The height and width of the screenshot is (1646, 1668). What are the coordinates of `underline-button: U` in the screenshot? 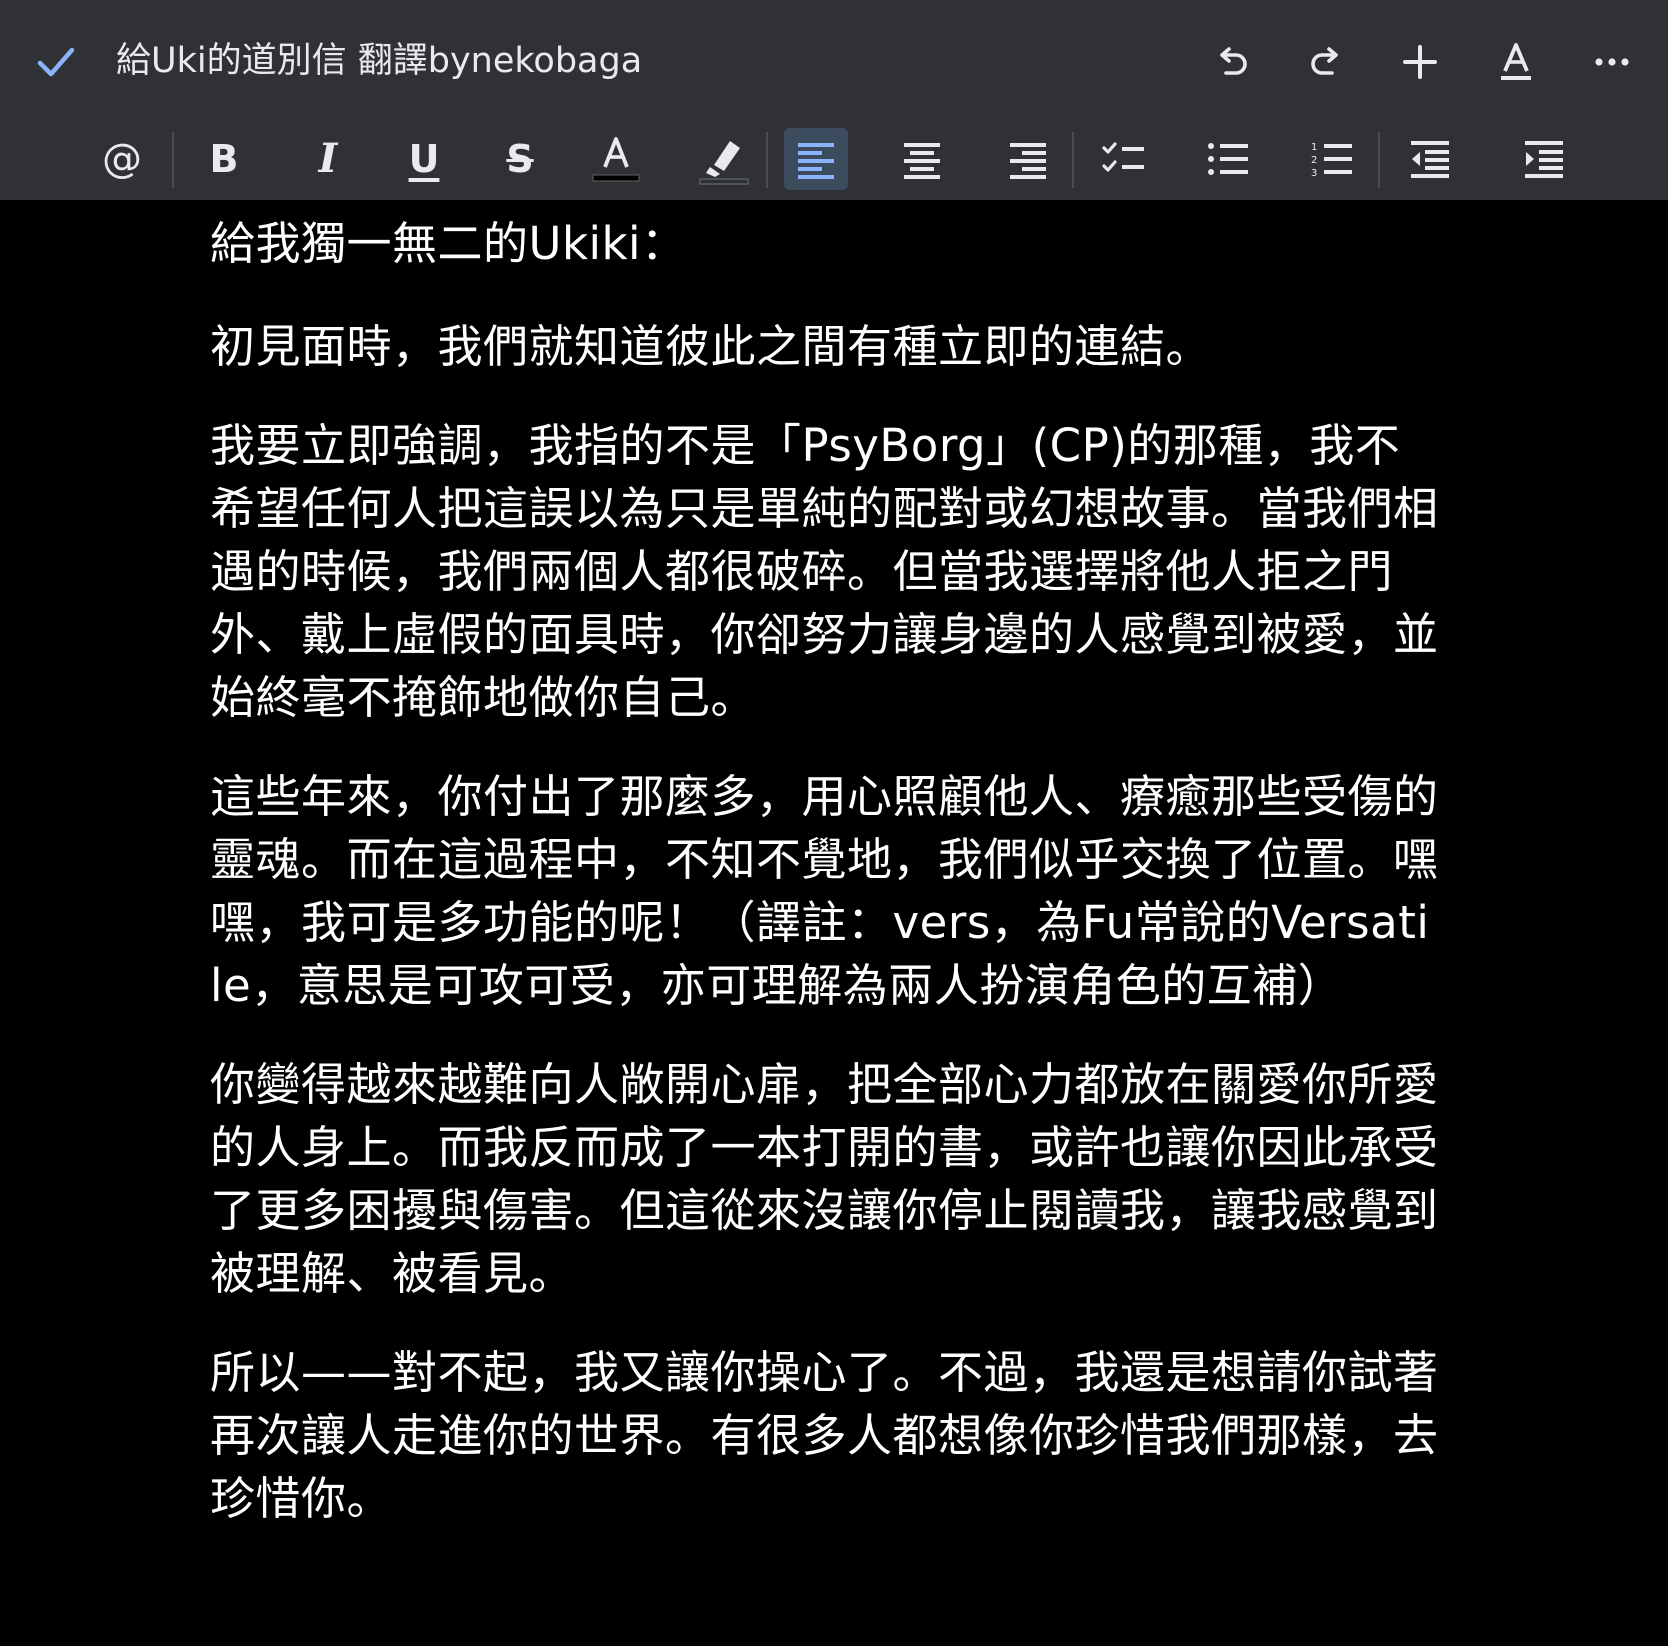 It's located at (424, 159).